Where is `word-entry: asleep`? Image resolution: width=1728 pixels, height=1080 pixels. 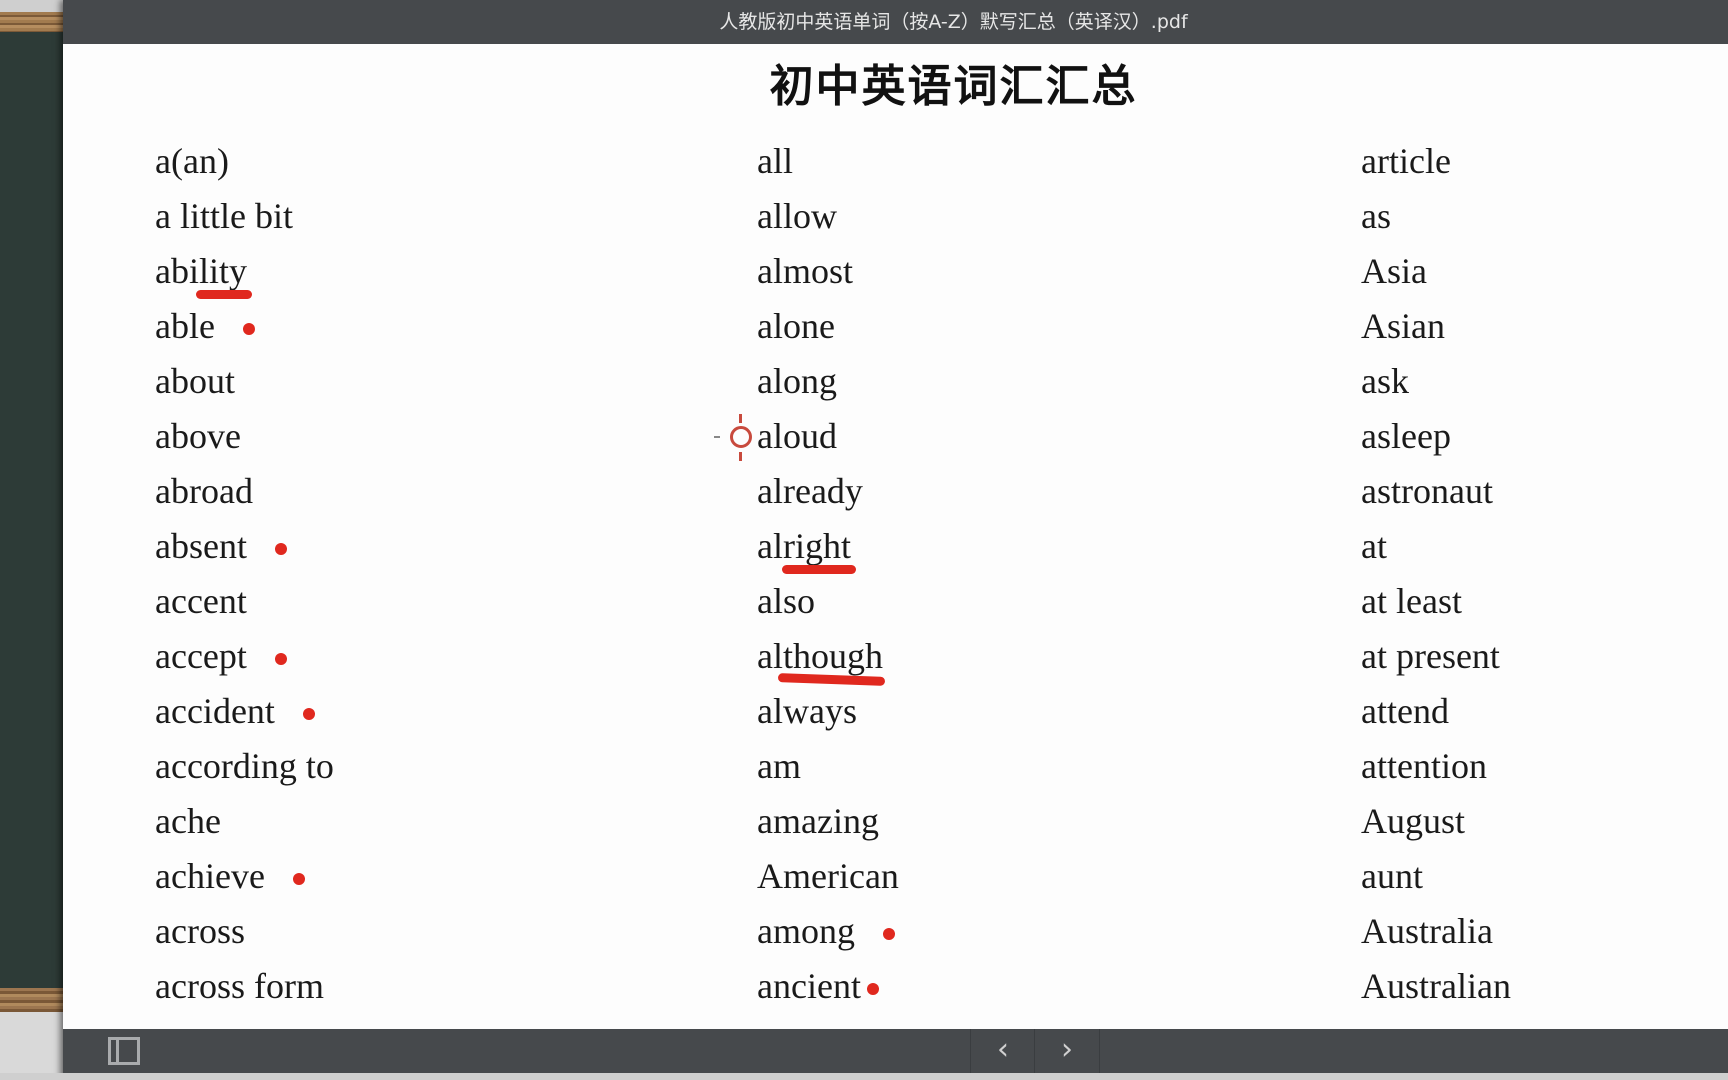 word-entry: asleep is located at coordinates (1436, 436).